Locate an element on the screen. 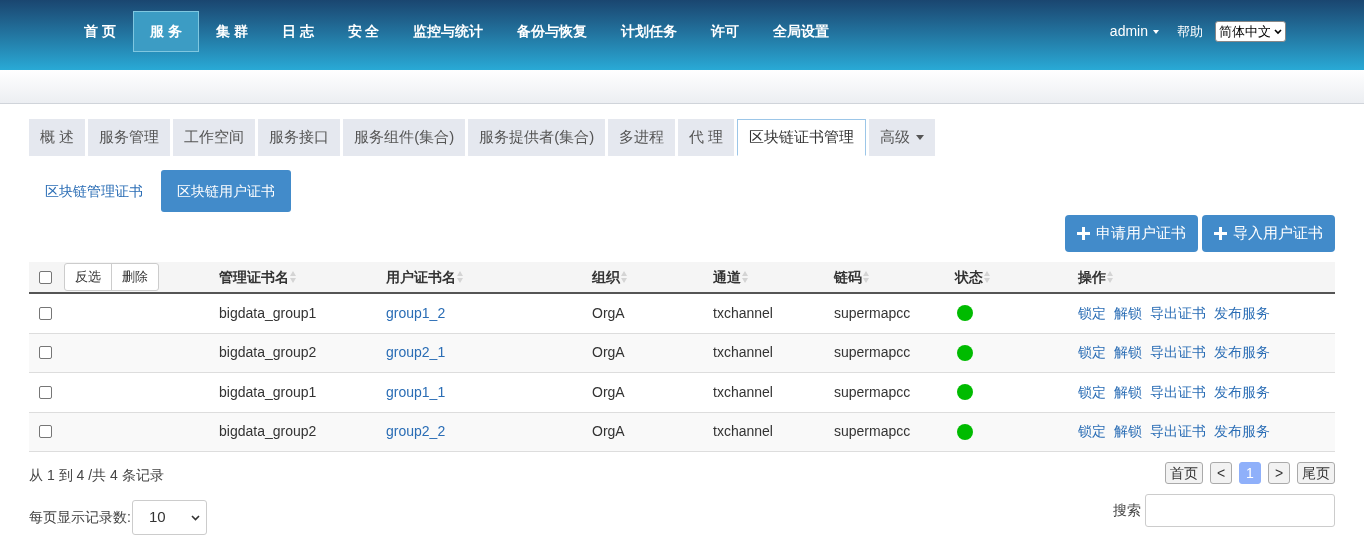 This screenshot has height=545, width=1364. nav-item: 许可 is located at coordinates (725, 31).